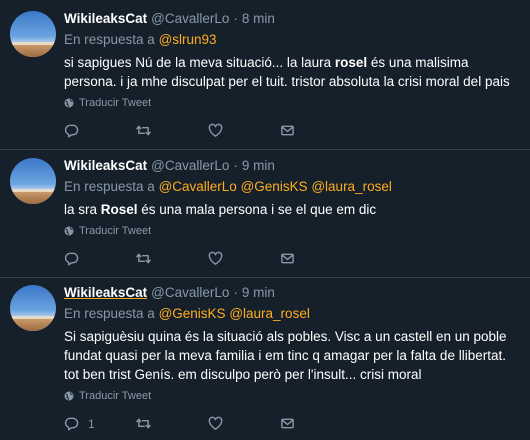  What do you see at coordinates (351, 62) in the screenshot?
I see `highlighted-term: rosel` at bounding box center [351, 62].